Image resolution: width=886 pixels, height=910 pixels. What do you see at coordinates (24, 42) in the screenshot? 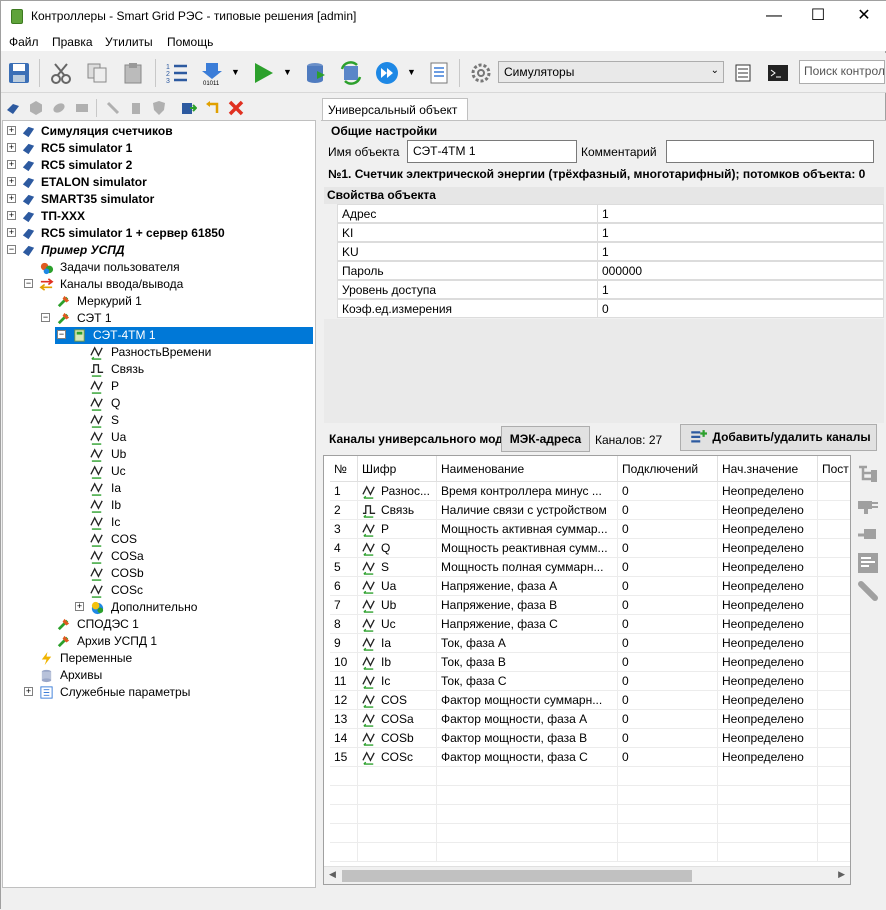
I see `menu-file: Файл` at bounding box center [24, 42].